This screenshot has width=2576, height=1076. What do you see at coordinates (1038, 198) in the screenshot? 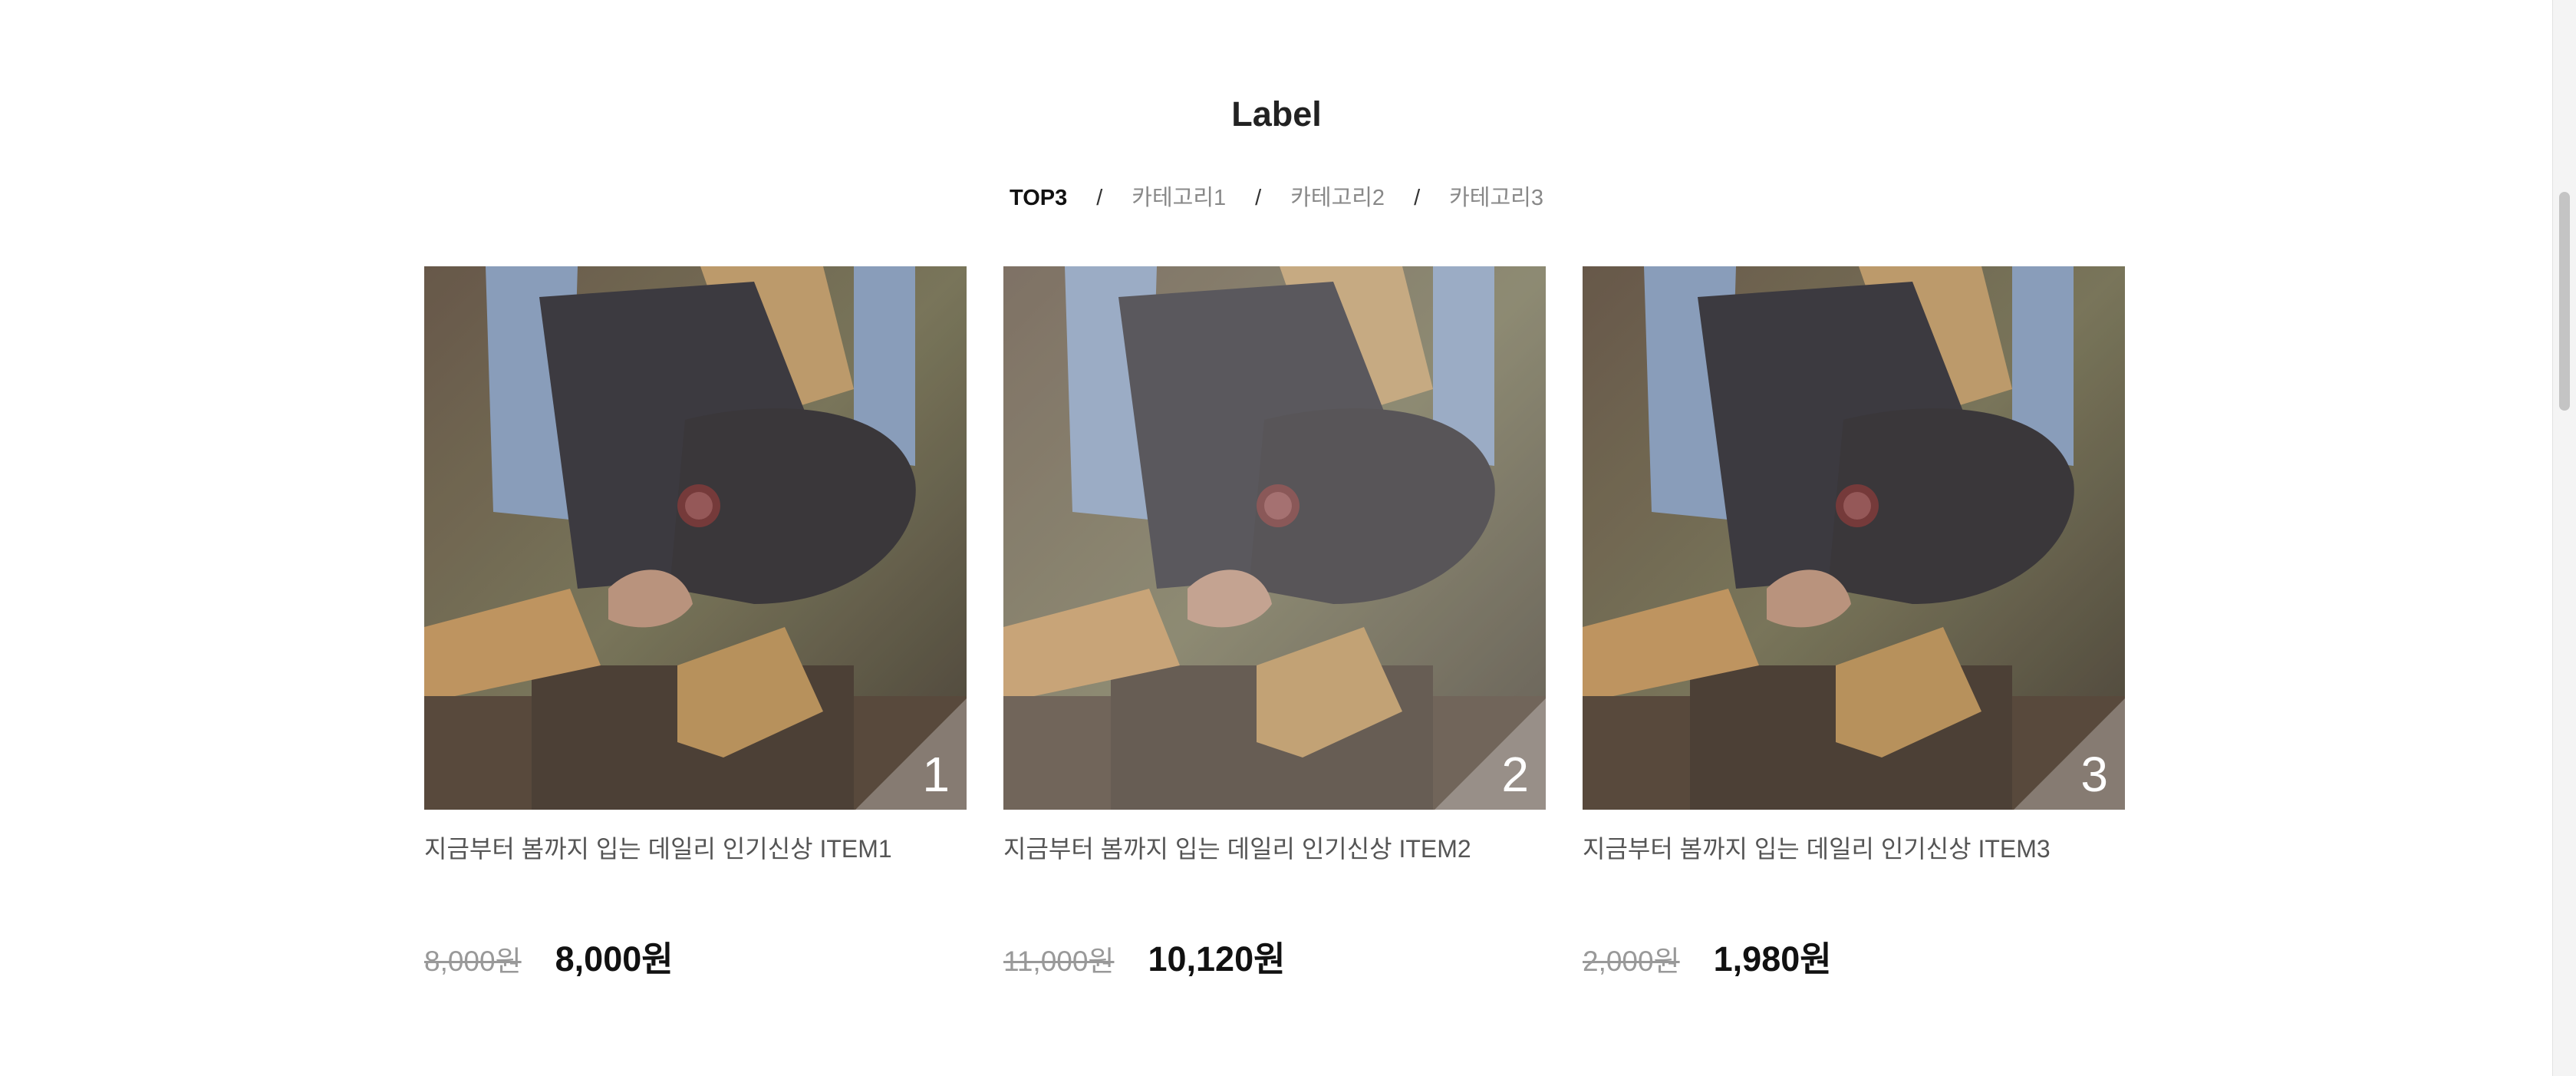
I see `tab-top3: TOP3` at bounding box center [1038, 198].